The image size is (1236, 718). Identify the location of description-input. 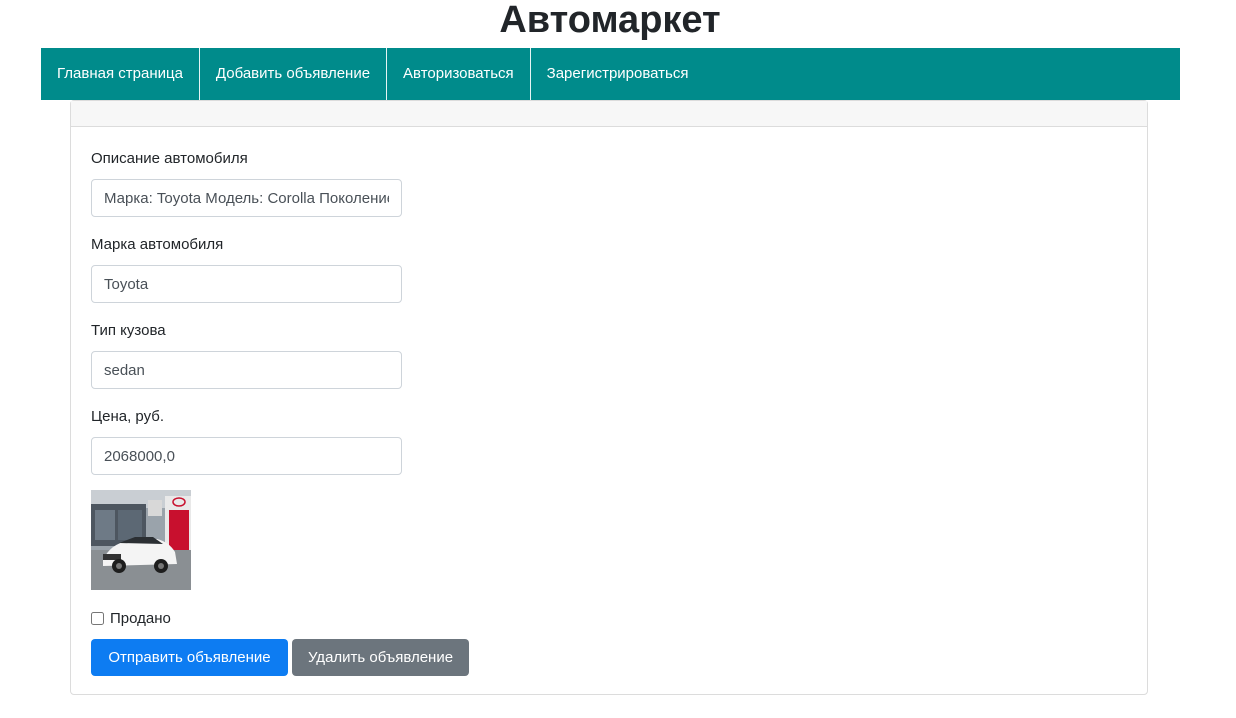
(246, 198).